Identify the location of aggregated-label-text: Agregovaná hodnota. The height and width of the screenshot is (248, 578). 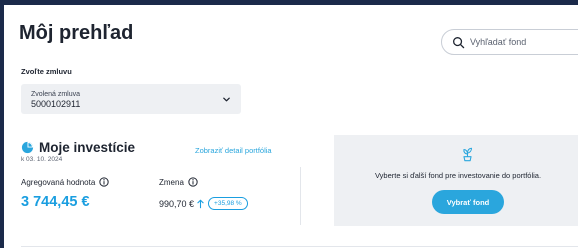
(58, 182).